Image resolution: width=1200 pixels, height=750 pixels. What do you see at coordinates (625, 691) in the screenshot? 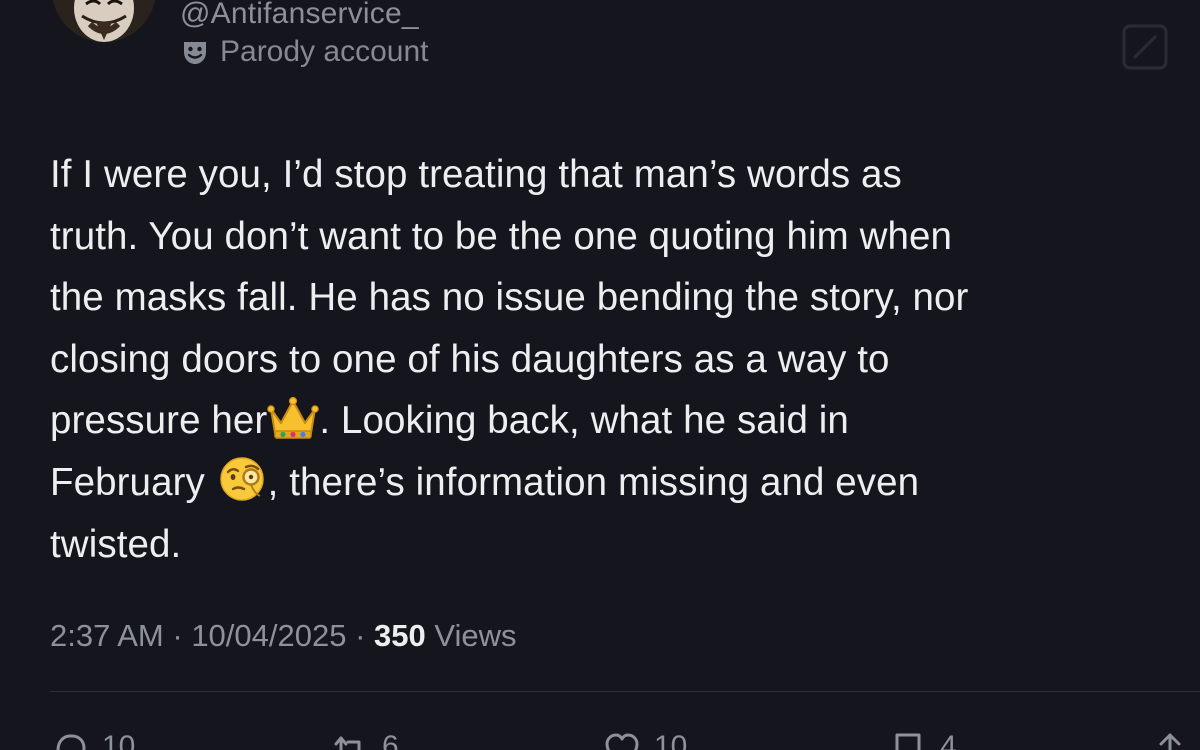
I see `divider` at bounding box center [625, 691].